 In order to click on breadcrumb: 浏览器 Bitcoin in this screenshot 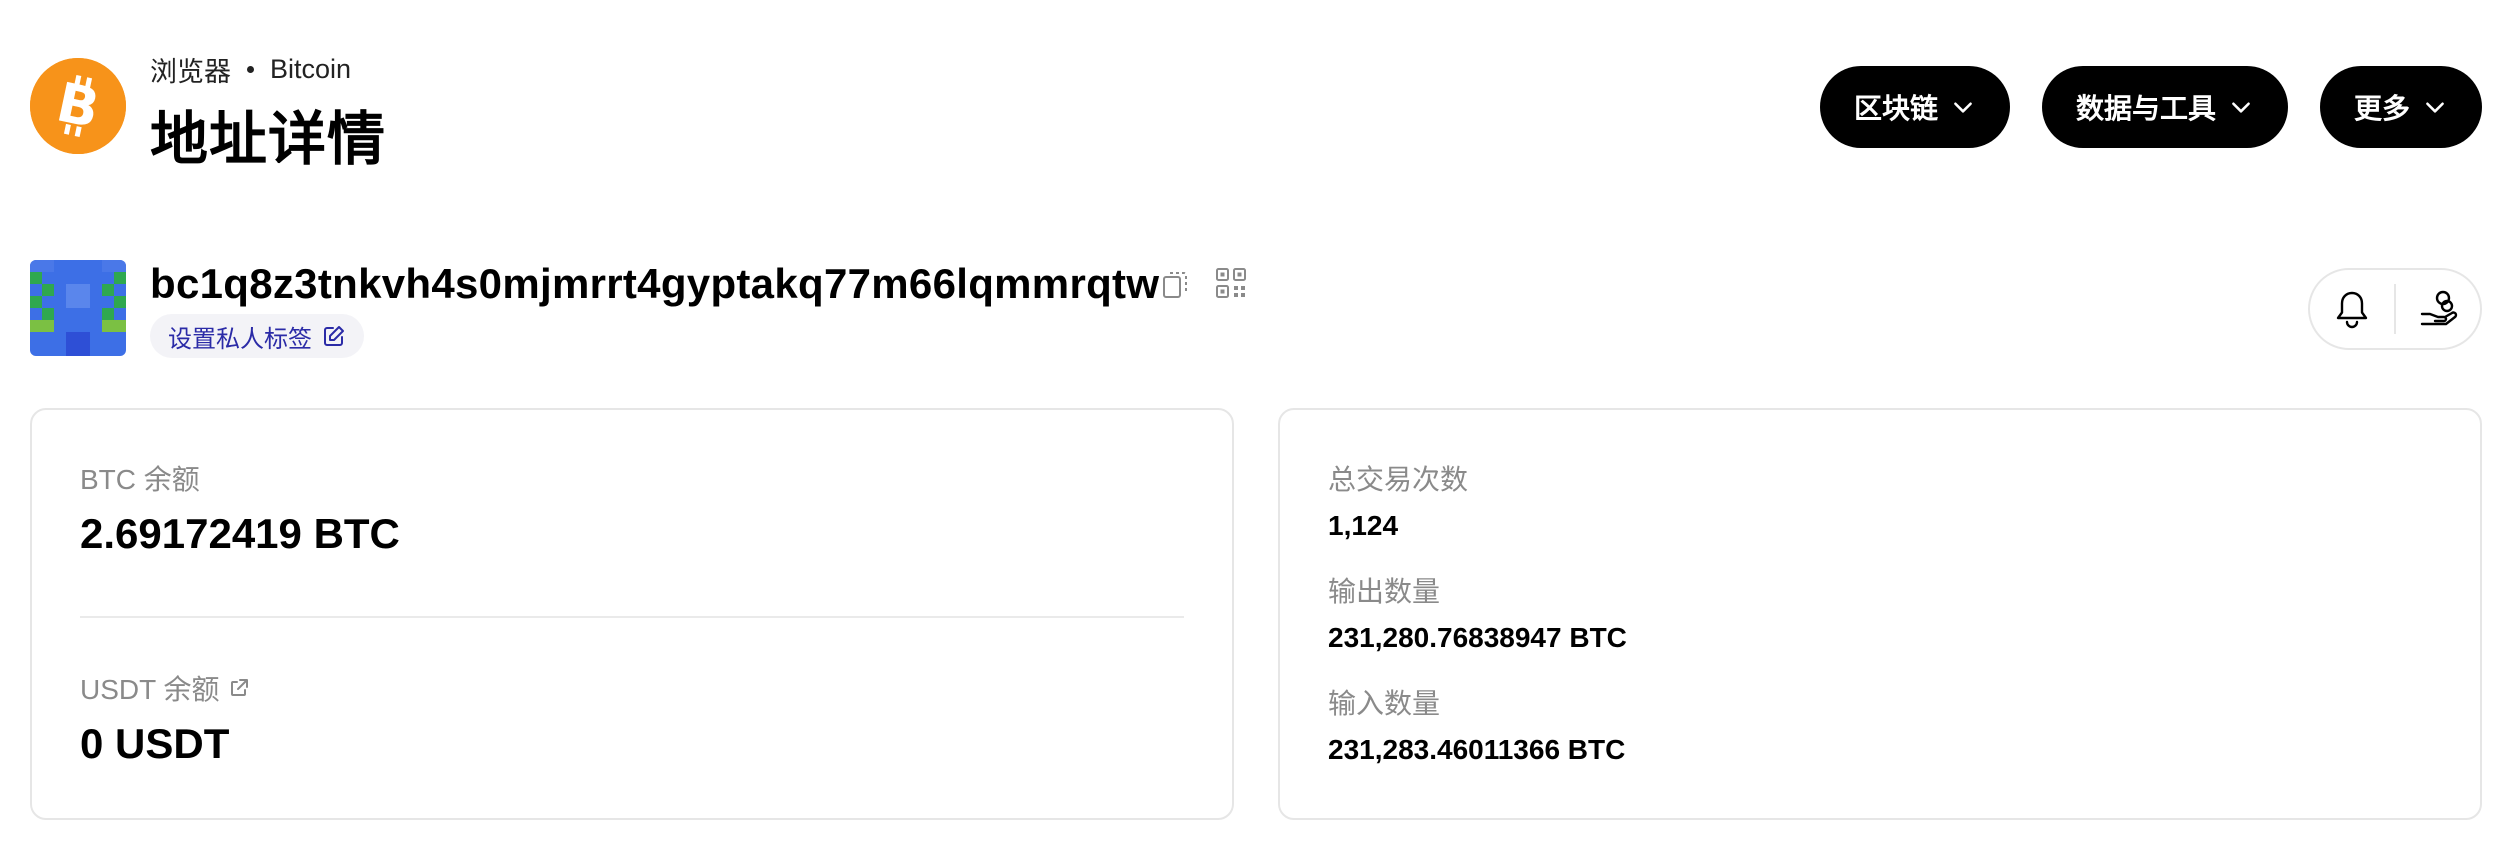, I will do `click(250, 69)`.